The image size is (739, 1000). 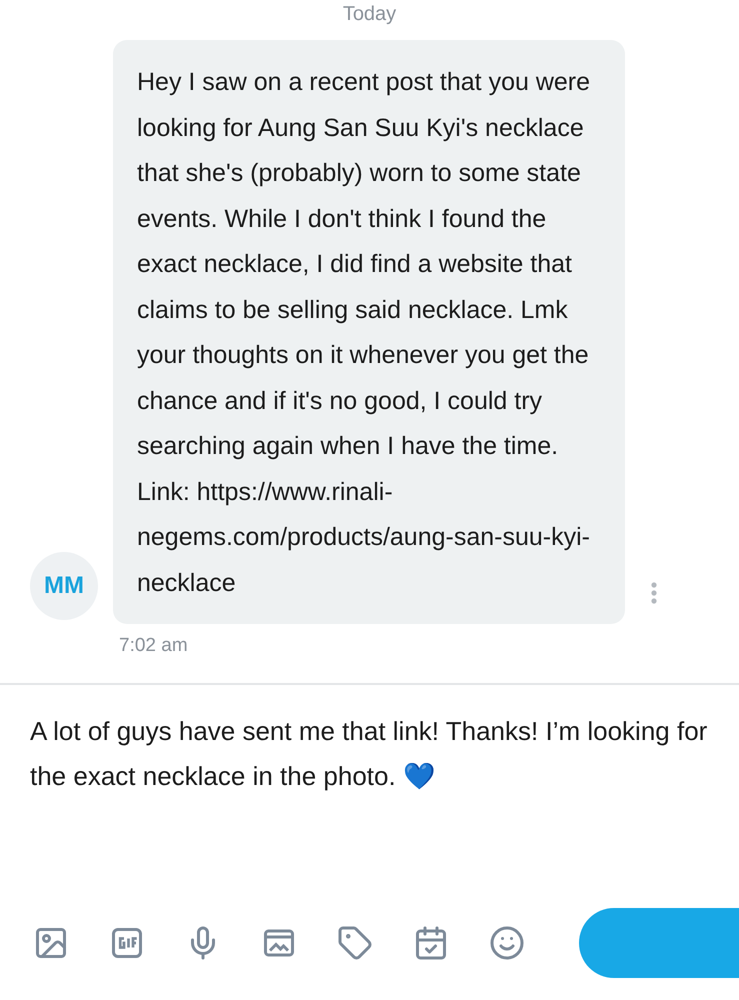 I want to click on message-time: 7:02 am, so click(x=153, y=645).